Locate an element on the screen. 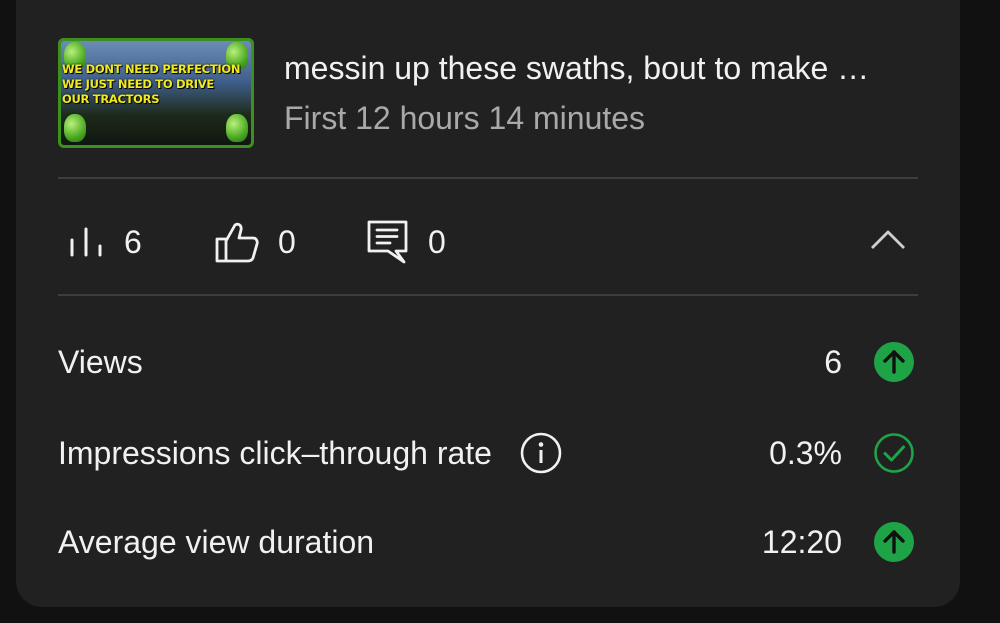 This screenshot has width=1000, height=623. metric-label: Views is located at coordinates (100, 361).